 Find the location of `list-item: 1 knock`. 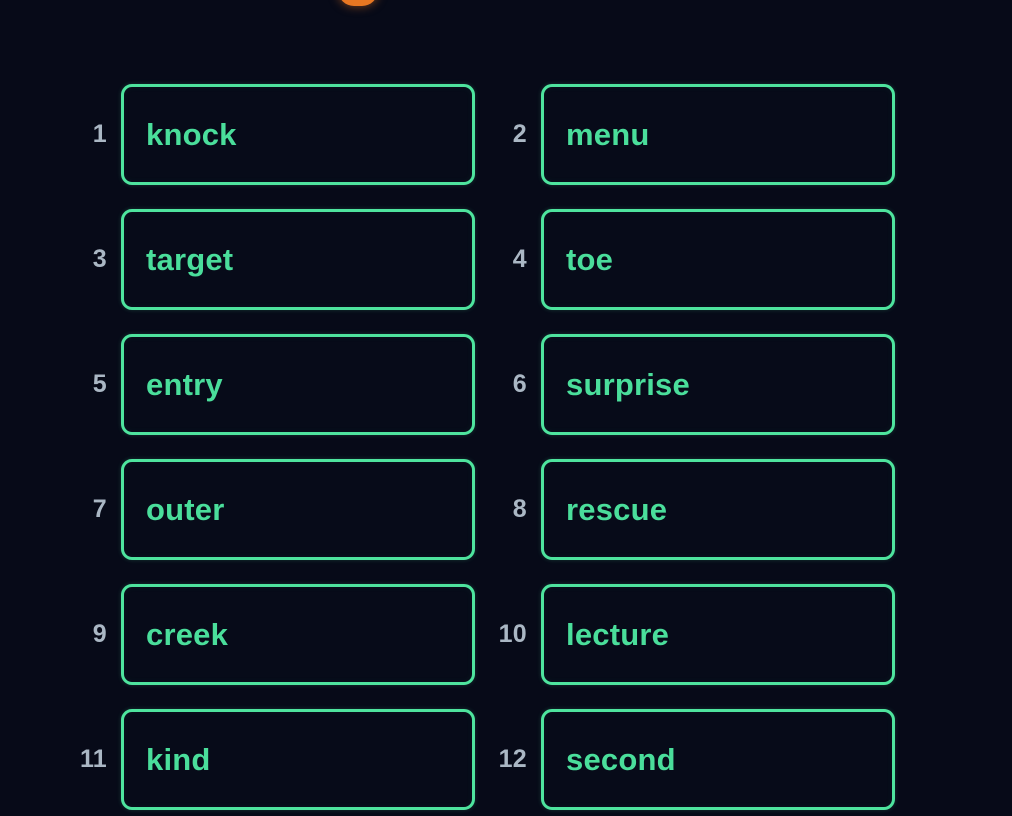

list-item: 1 knock is located at coordinates (237, 134).